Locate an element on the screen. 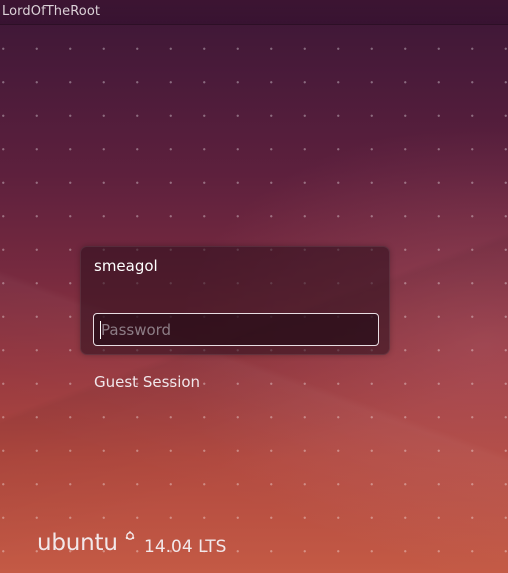 The height and width of the screenshot is (573, 508). hostname-label: LordOfTheRoot is located at coordinates (51, 11).